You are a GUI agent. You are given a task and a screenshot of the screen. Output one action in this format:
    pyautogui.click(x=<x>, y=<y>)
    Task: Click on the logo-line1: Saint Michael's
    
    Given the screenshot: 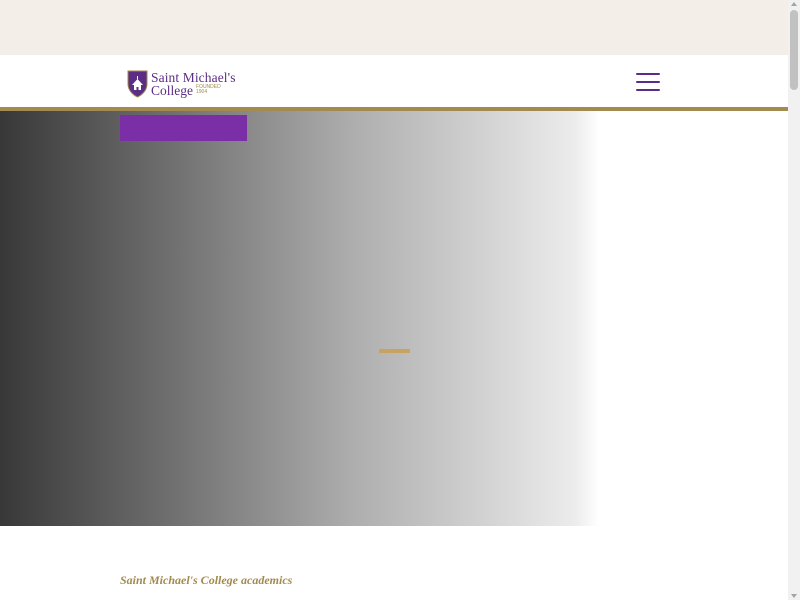 What is the action you would take?
    pyautogui.click(x=193, y=77)
    